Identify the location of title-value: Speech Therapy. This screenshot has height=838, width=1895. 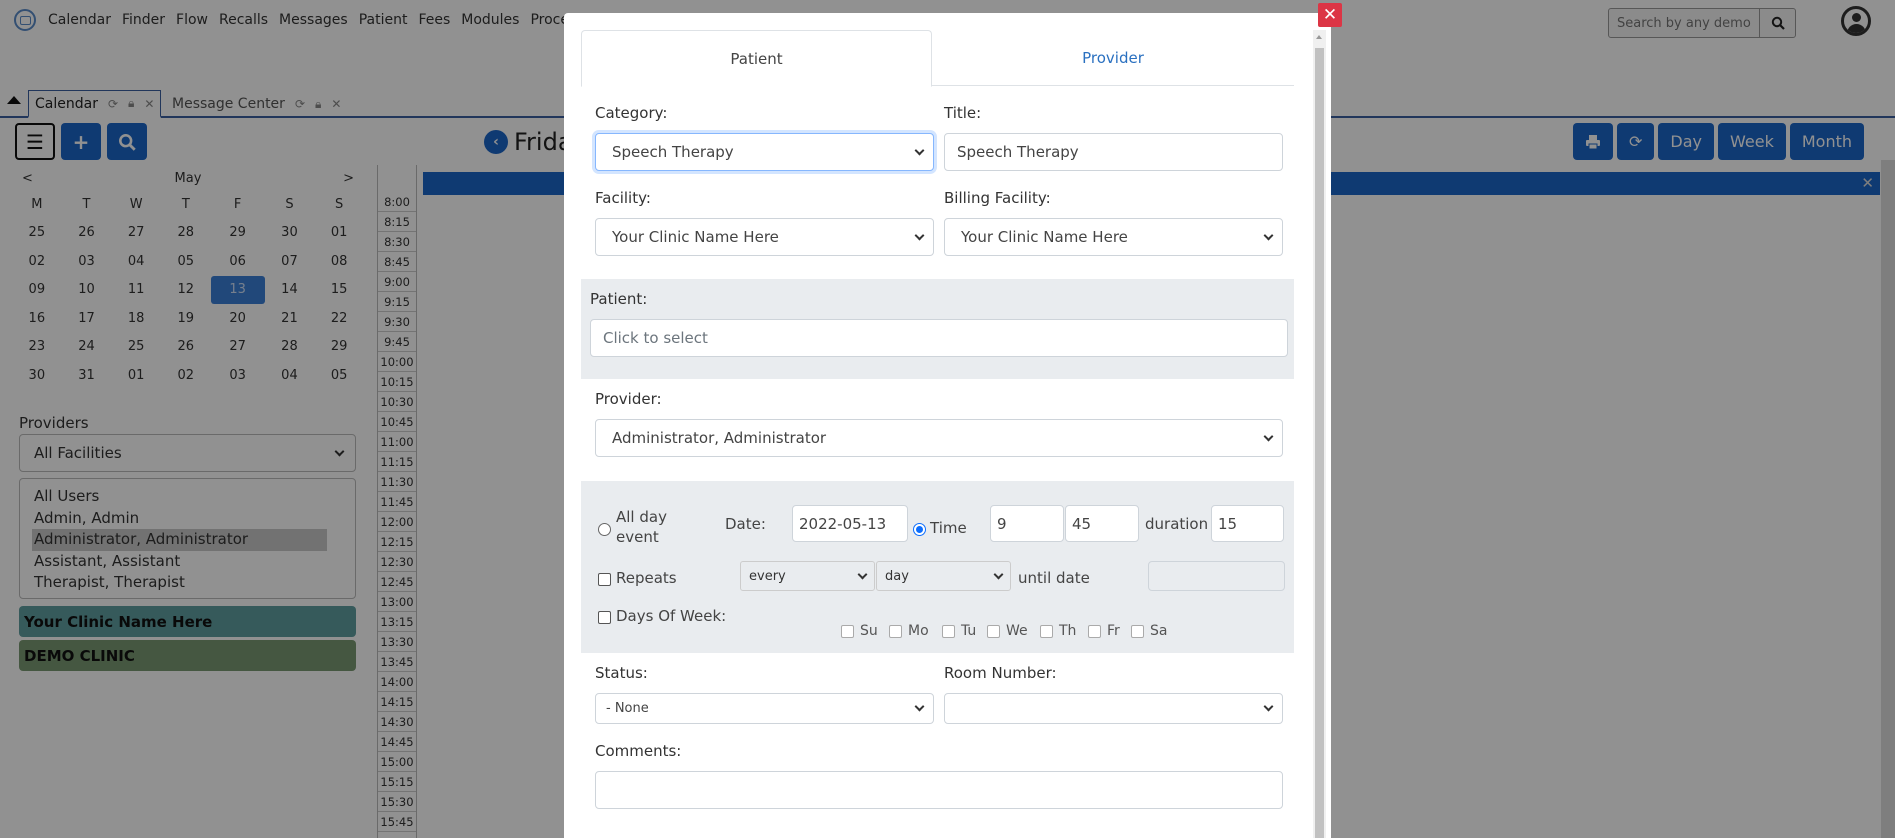
(1018, 152).